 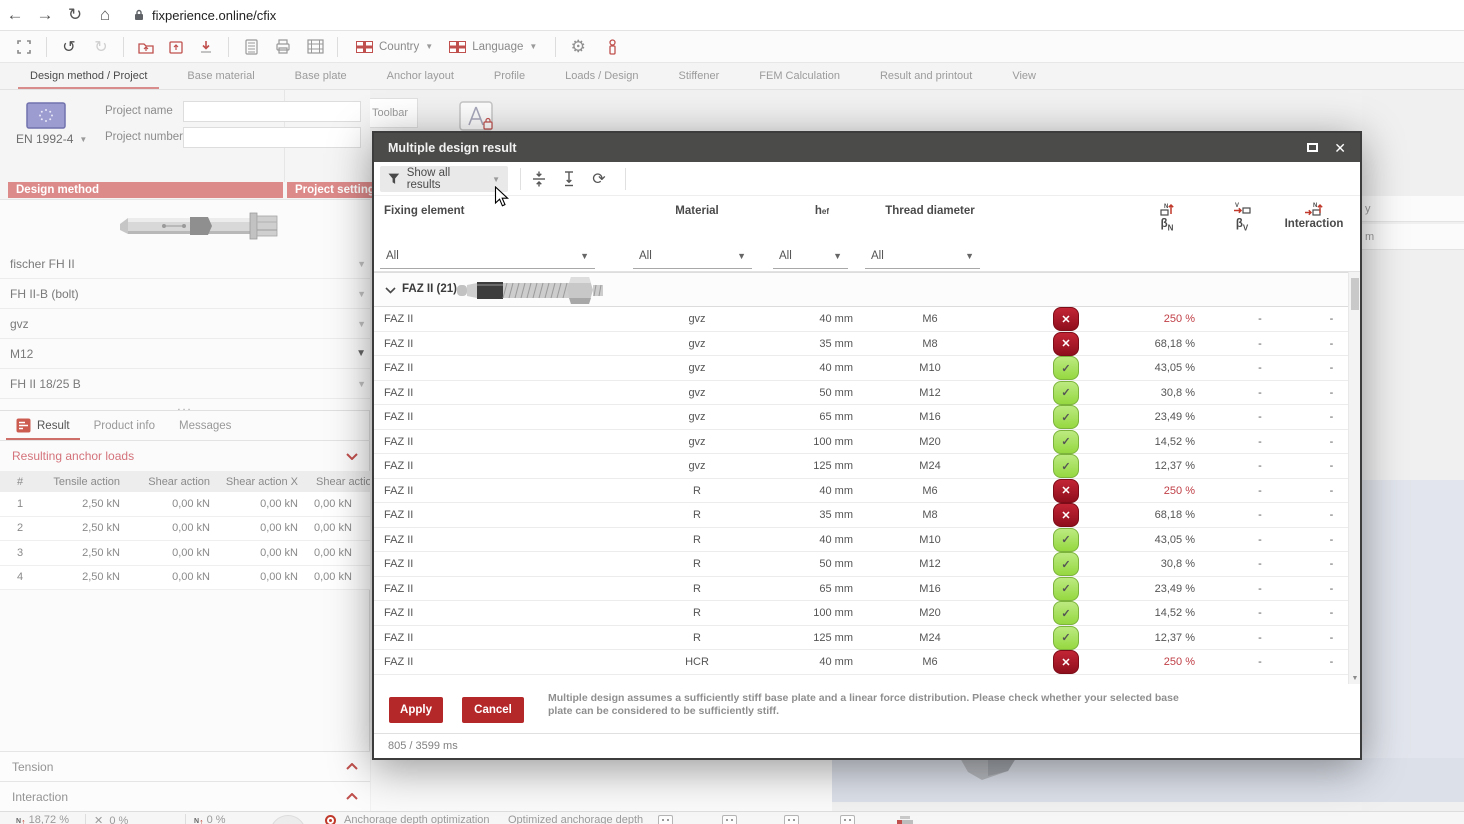 What do you see at coordinates (867, 515) in the screenshot?
I see `result-row: FAZ II R 35 mm M8 68,18 % - -` at bounding box center [867, 515].